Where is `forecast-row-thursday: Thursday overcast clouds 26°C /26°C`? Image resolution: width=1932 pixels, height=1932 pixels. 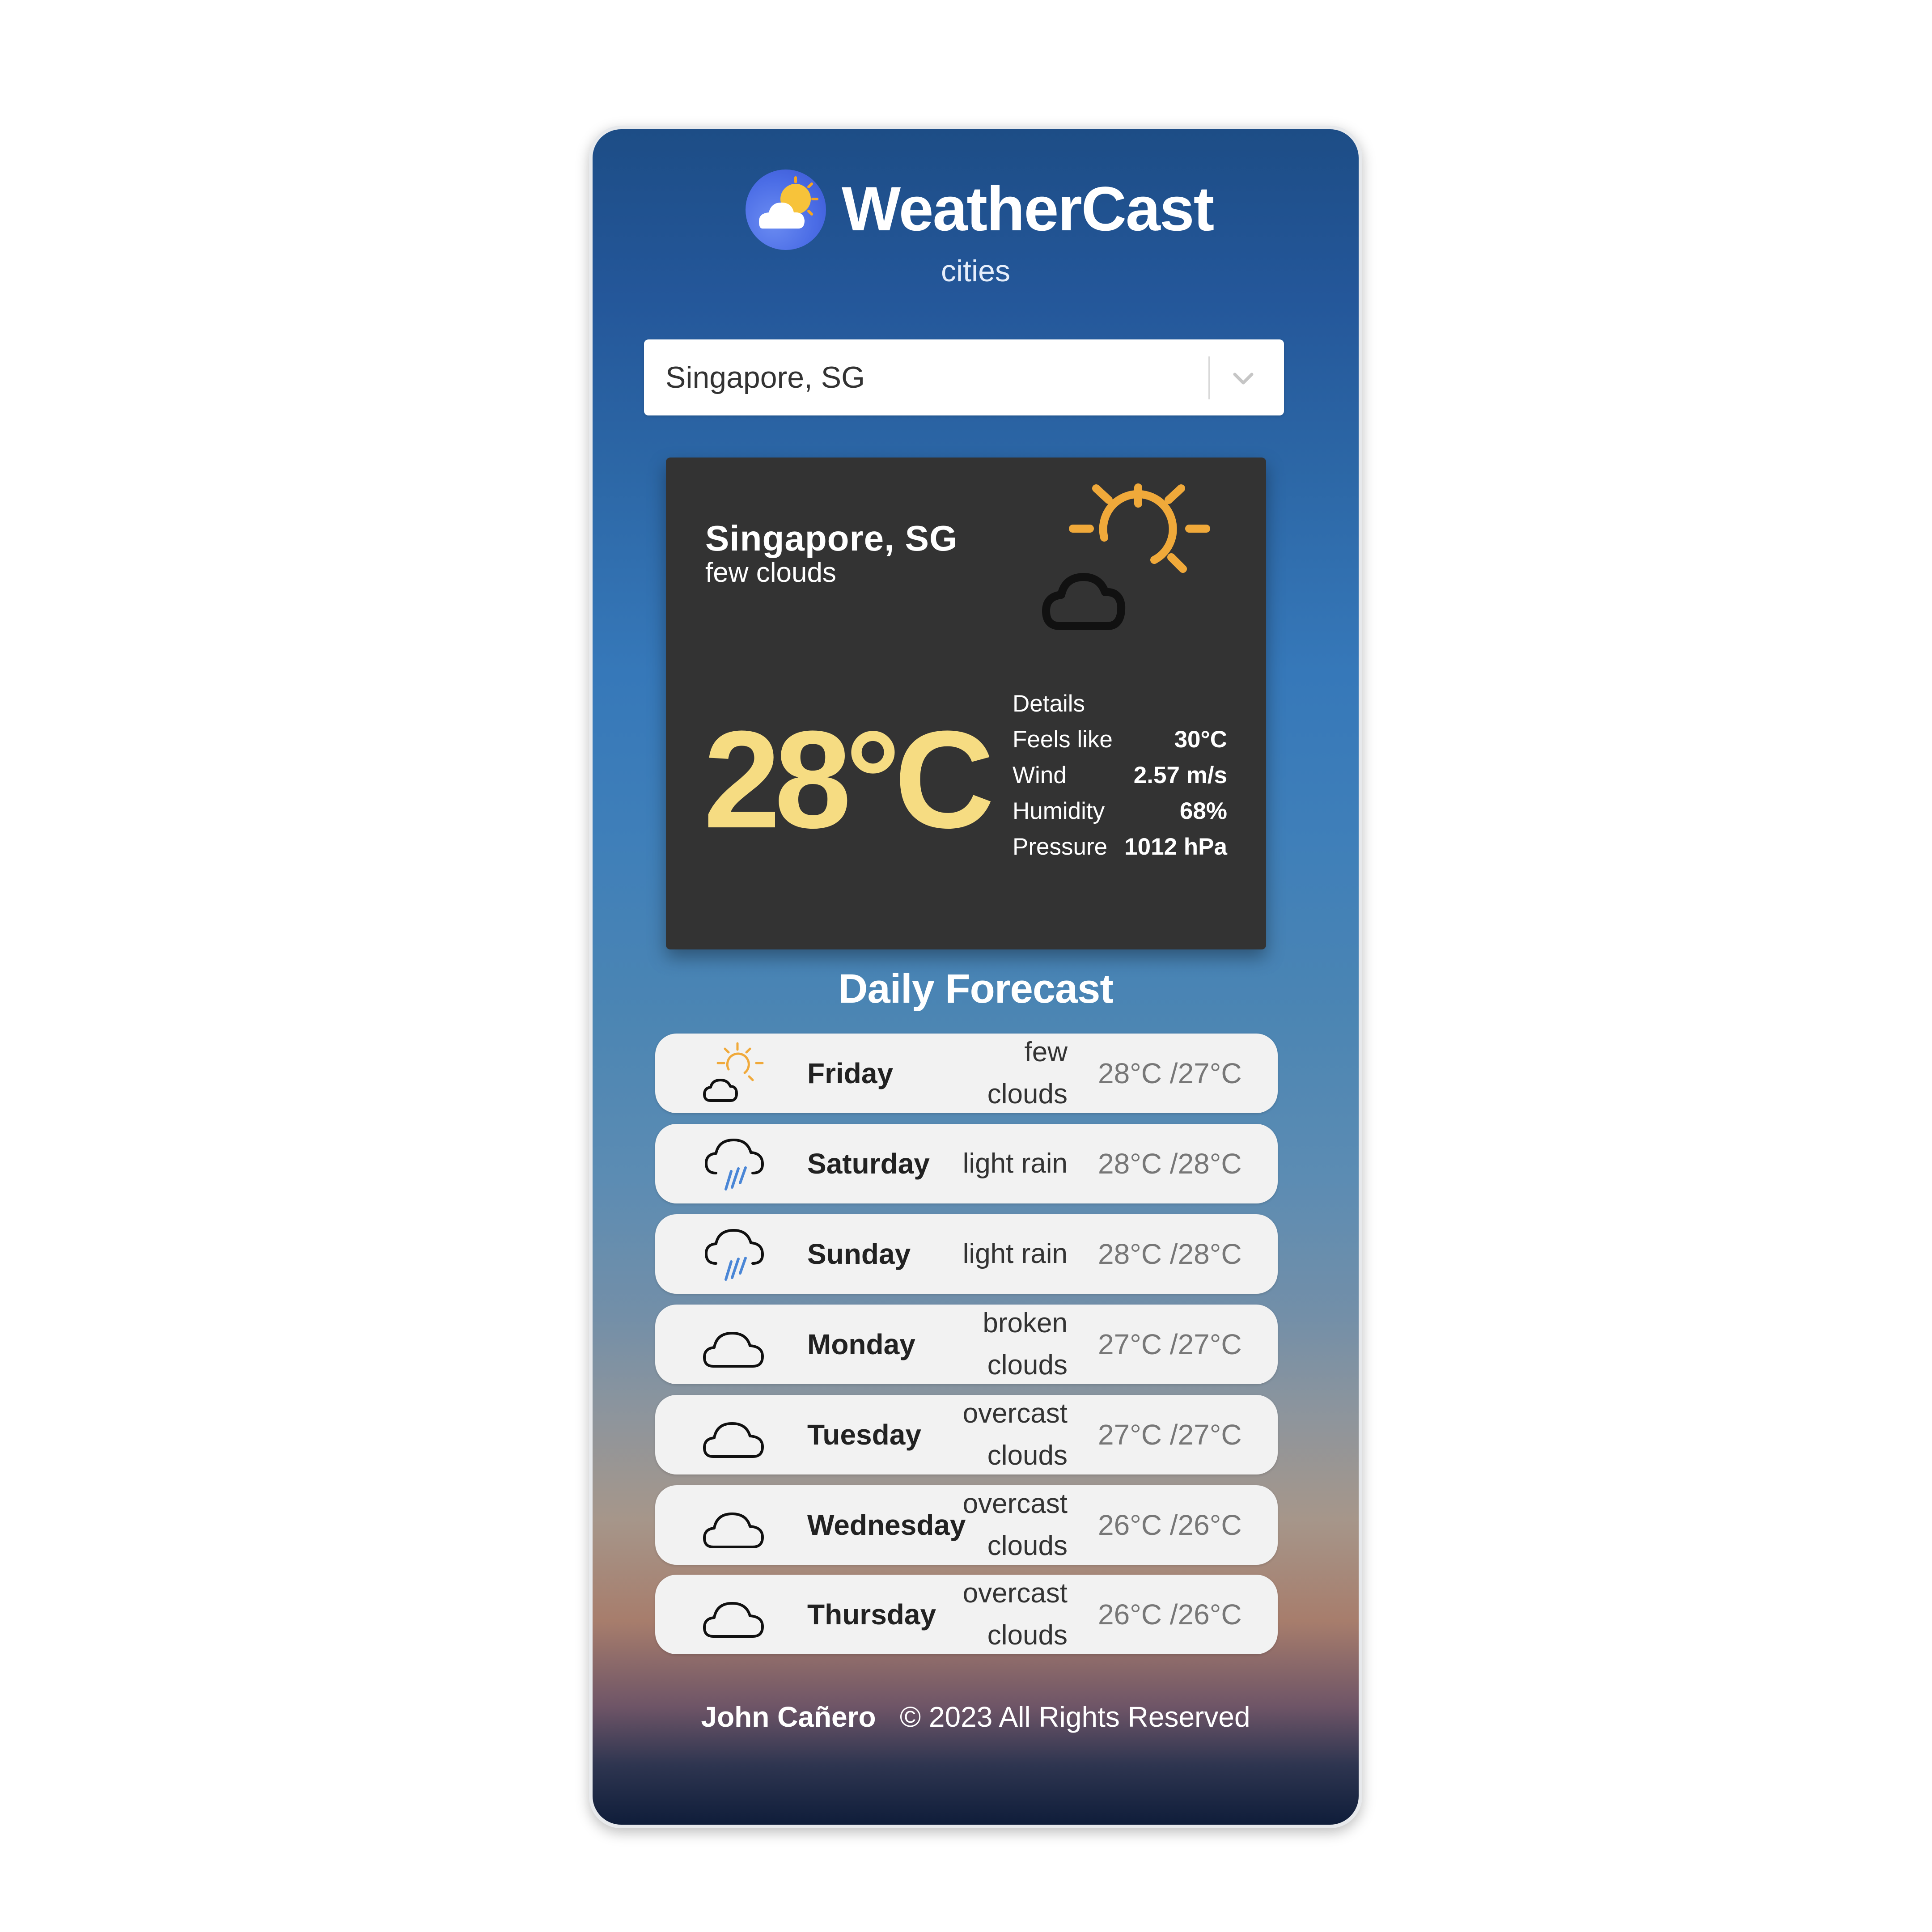
forecast-row-thursday: Thursday overcast clouds 26°C /26°C is located at coordinates (966, 1614).